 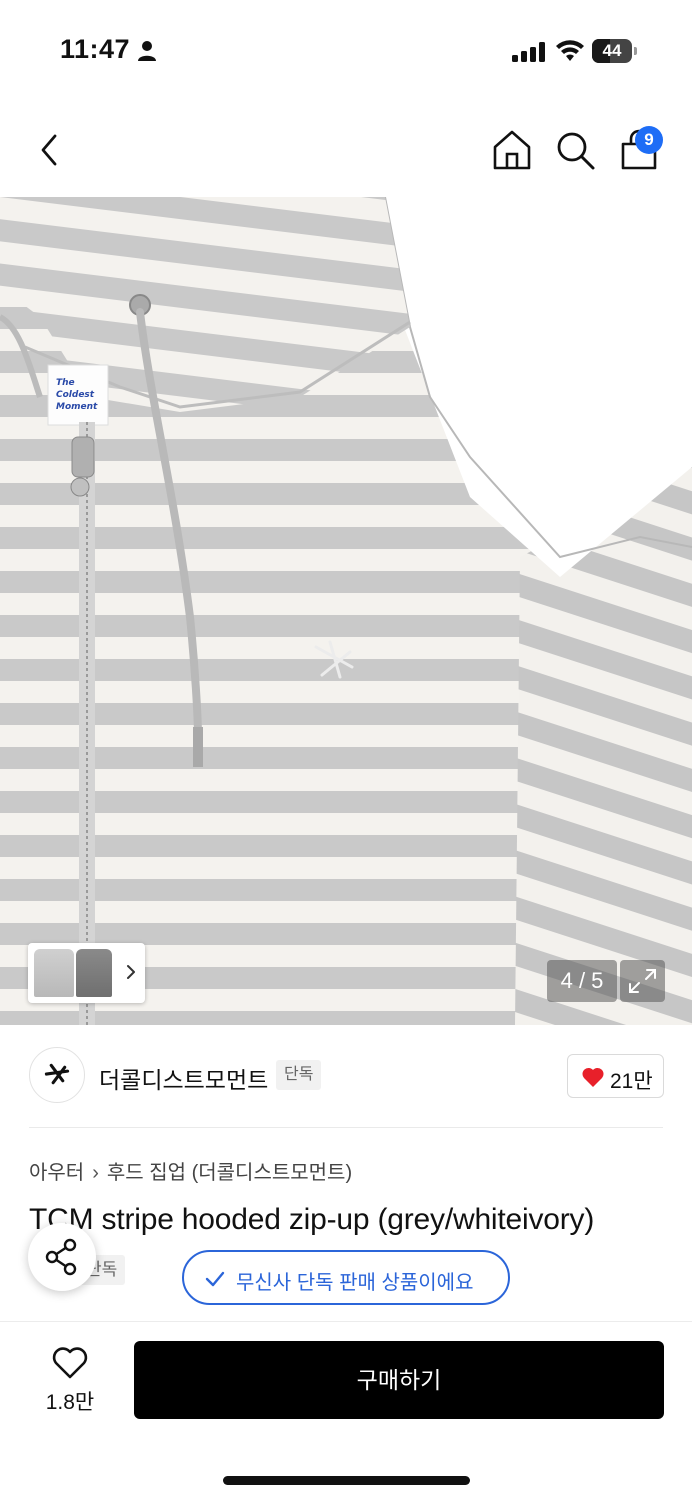 What do you see at coordinates (70, 1363) in the screenshot?
I see `heart-outline-icon` at bounding box center [70, 1363].